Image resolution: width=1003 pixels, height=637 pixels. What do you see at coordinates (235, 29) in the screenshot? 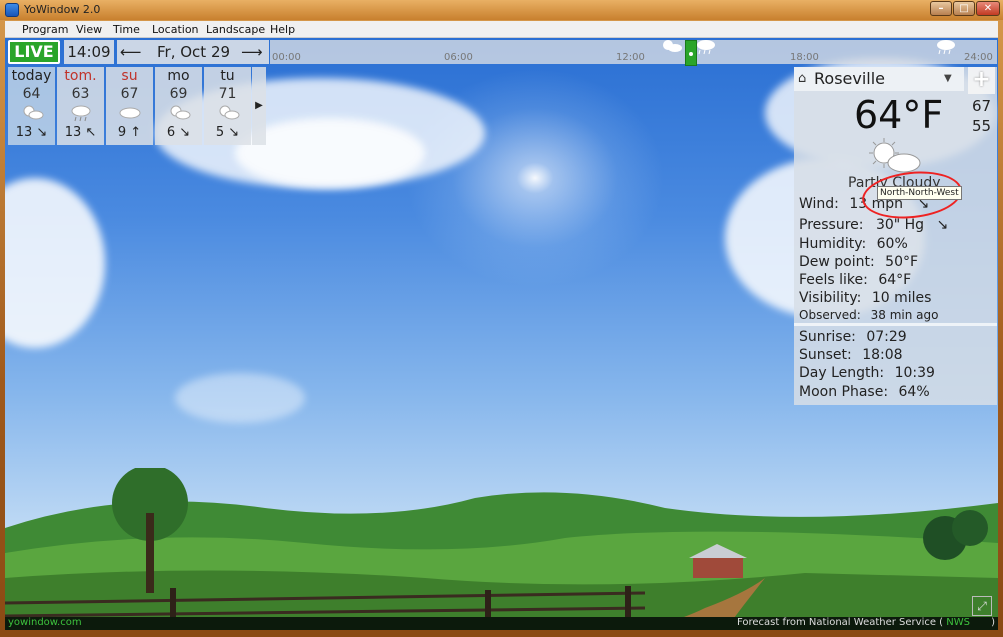
I see `menu-landscape: Landscape` at bounding box center [235, 29].